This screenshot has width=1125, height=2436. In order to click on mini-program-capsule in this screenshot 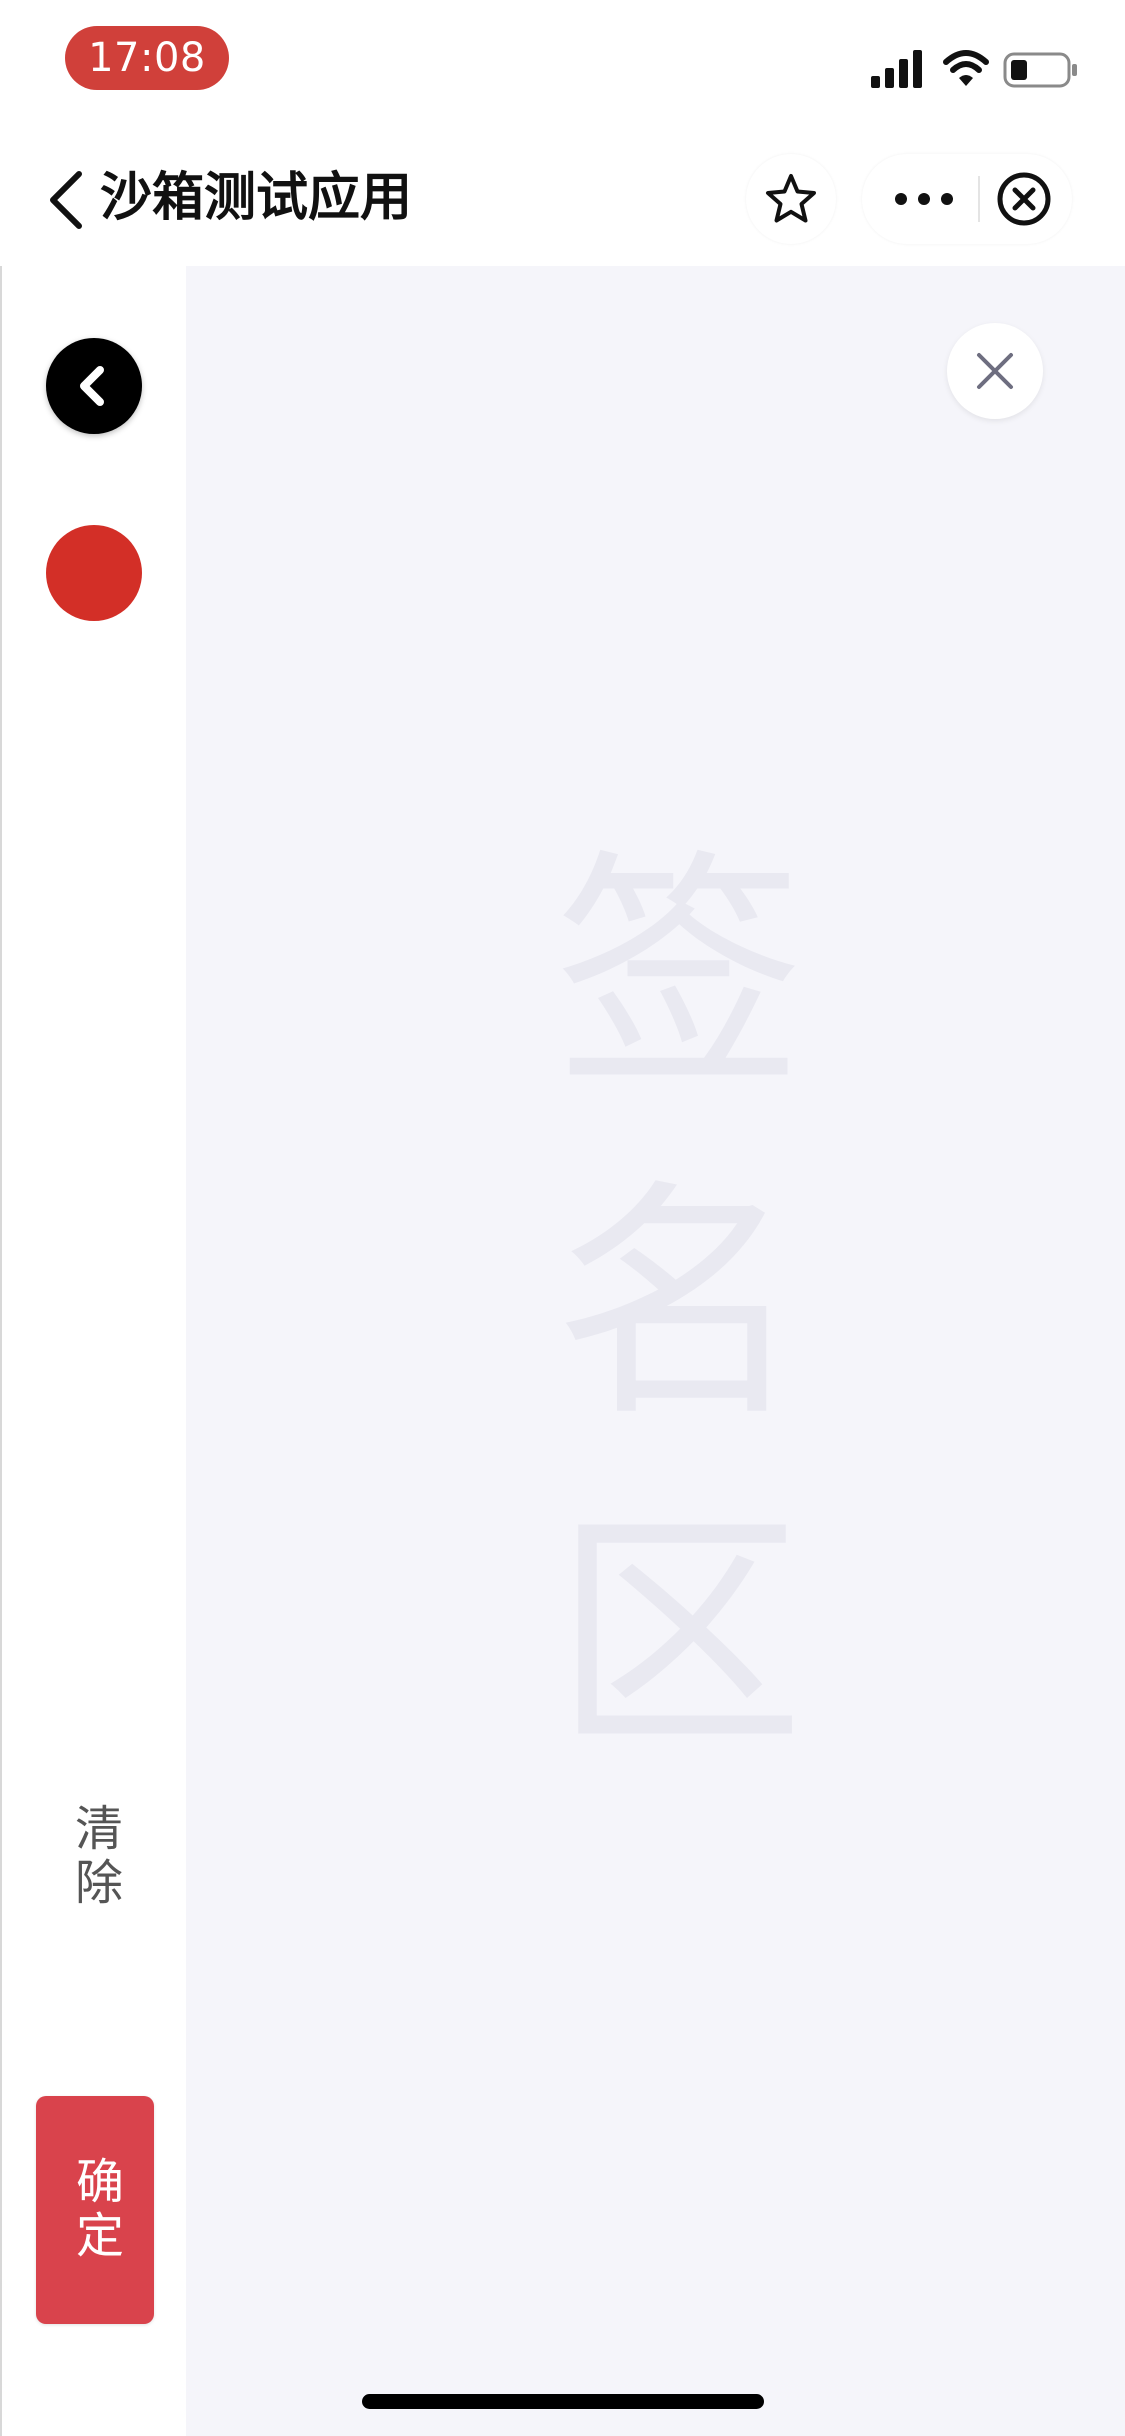, I will do `click(967, 199)`.